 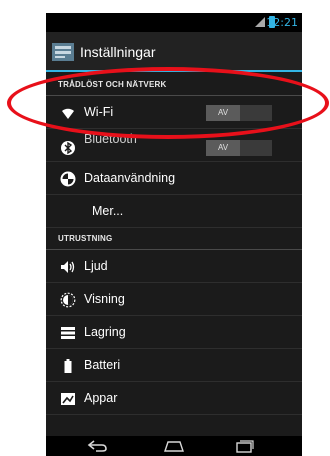 What do you see at coordinates (174, 299) in the screenshot?
I see `settings-item-display: Visning` at bounding box center [174, 299].